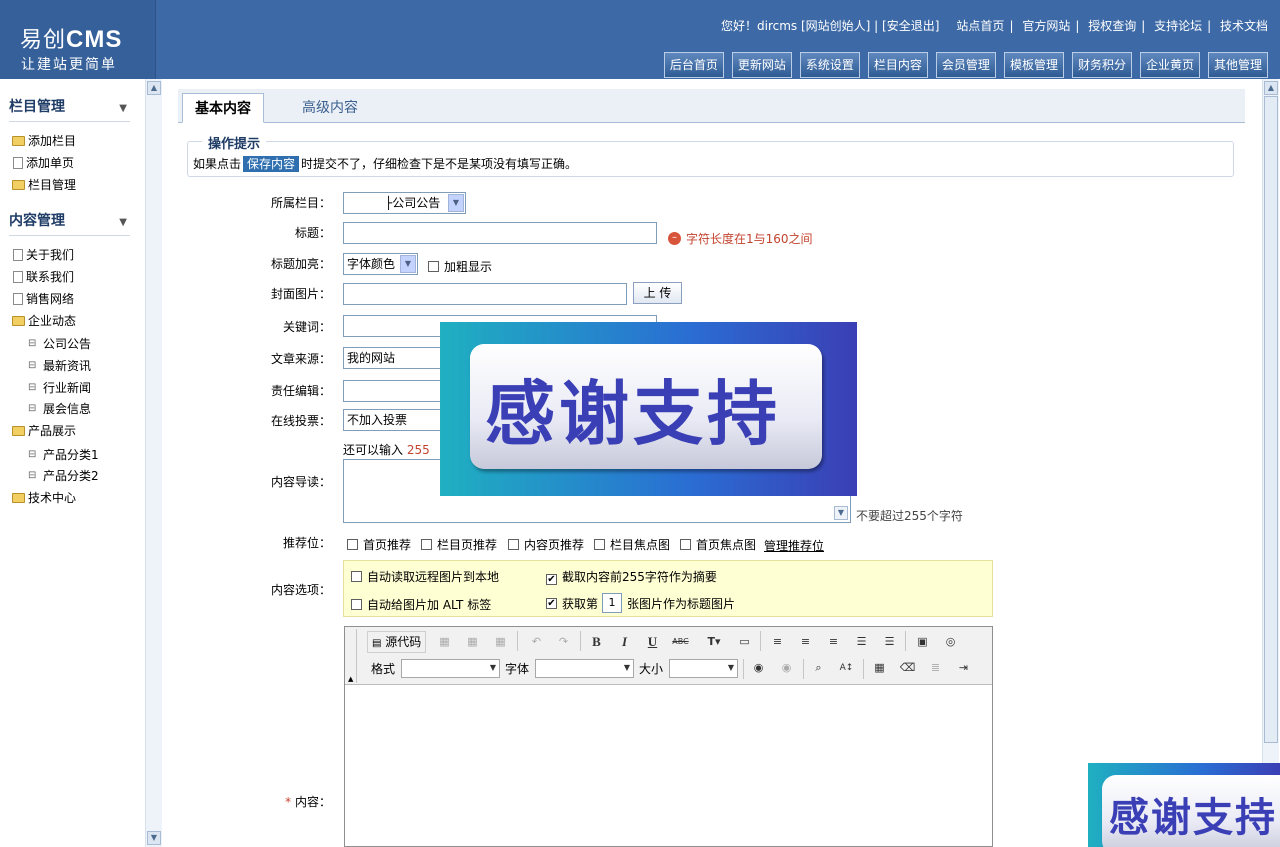 The height and width of the screenshot is (847, 1280). What do you see at coordinates (846, 668) in the screenshot?
I see `replace-icon: A↕` at bounding box center [846, 668].